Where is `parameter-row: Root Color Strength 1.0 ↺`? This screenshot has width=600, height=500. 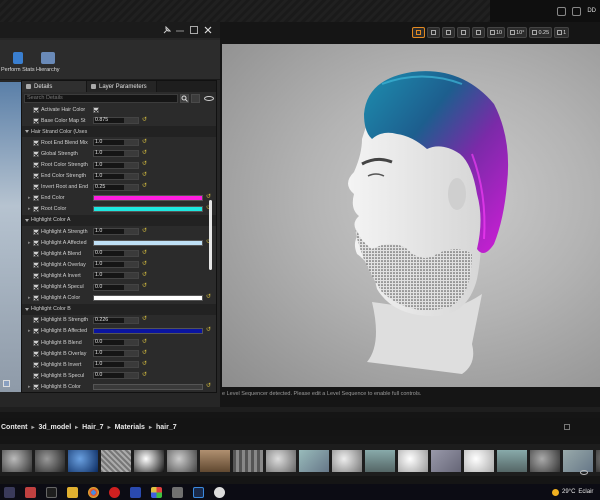 parameter-row: Root Color Strength 1.0 ↺ is located at coordinates (119, 164).